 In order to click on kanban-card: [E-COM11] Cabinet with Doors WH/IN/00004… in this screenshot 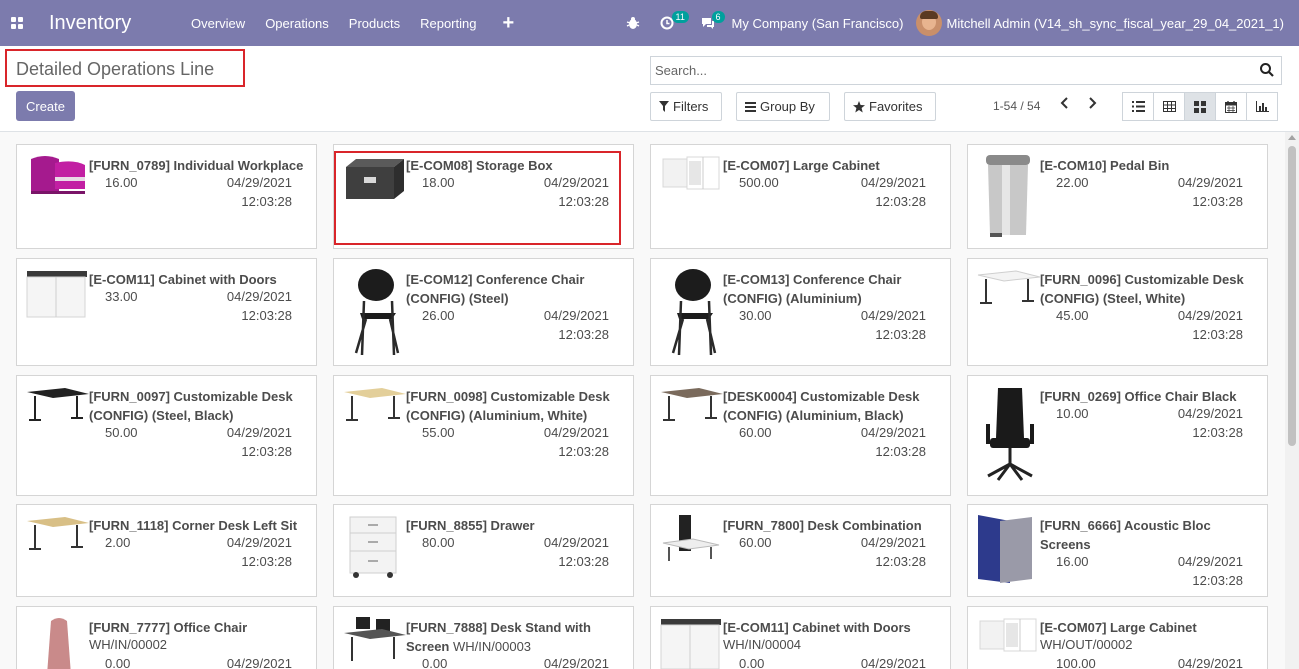, I will do `click(800, 637)`.